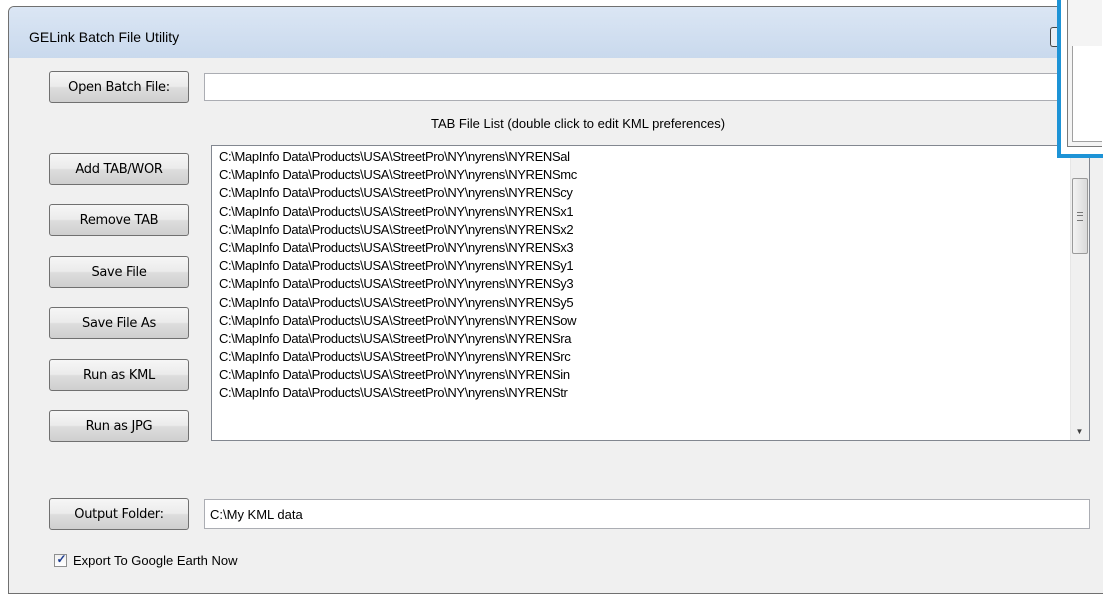 The height and width of the screenshot is (596, 1103). Describe the element at coordinates (119, 220) in the screenshot. I see `remove-tab-button: Remove TAB` at that location.